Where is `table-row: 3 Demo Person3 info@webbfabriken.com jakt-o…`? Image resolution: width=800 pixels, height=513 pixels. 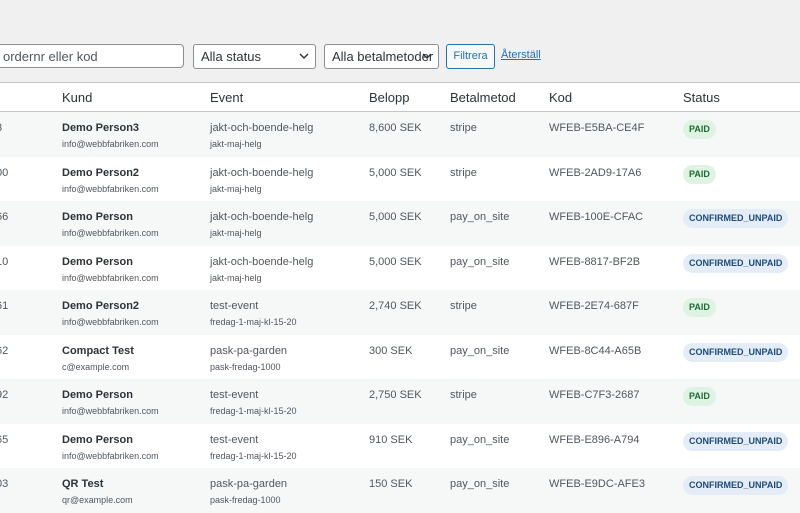
table-row: 3 Demo Person3 info@webbfabriken.com jakt-o… is located at coordinates (400, 134).